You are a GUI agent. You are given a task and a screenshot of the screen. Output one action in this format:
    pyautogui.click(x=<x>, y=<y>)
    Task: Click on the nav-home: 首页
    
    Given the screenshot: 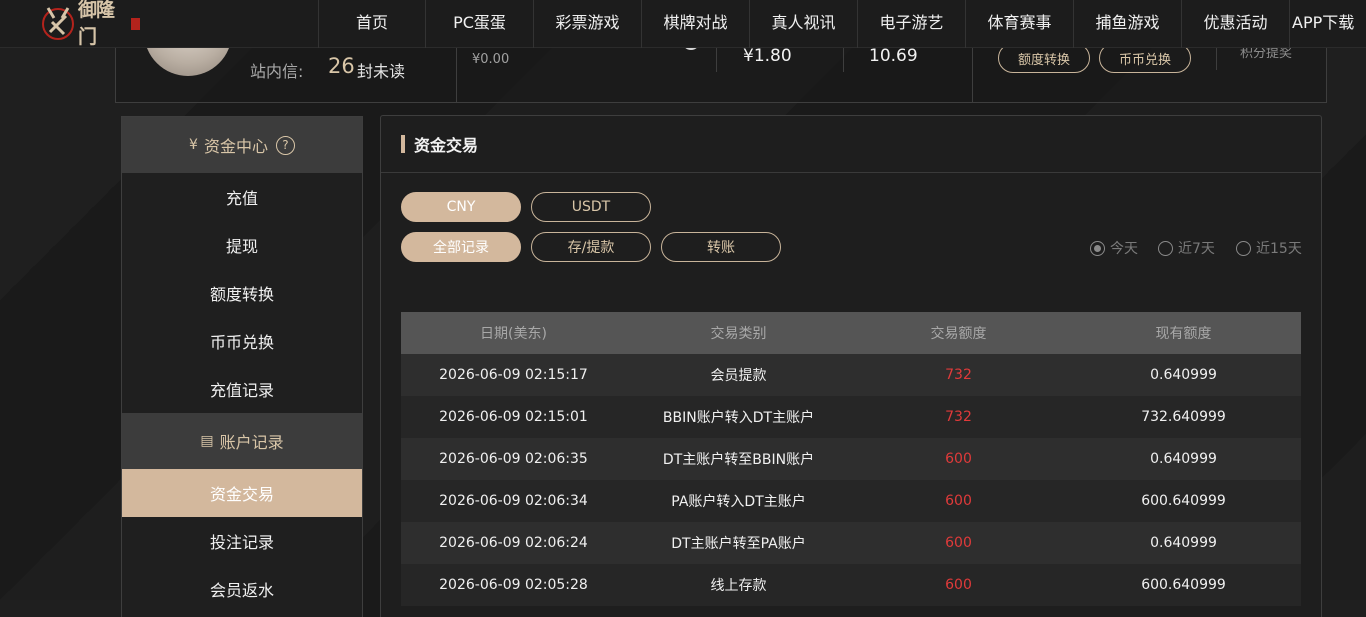 What is the action you would take?
    pyautogui.click(x=371, y=24)
    